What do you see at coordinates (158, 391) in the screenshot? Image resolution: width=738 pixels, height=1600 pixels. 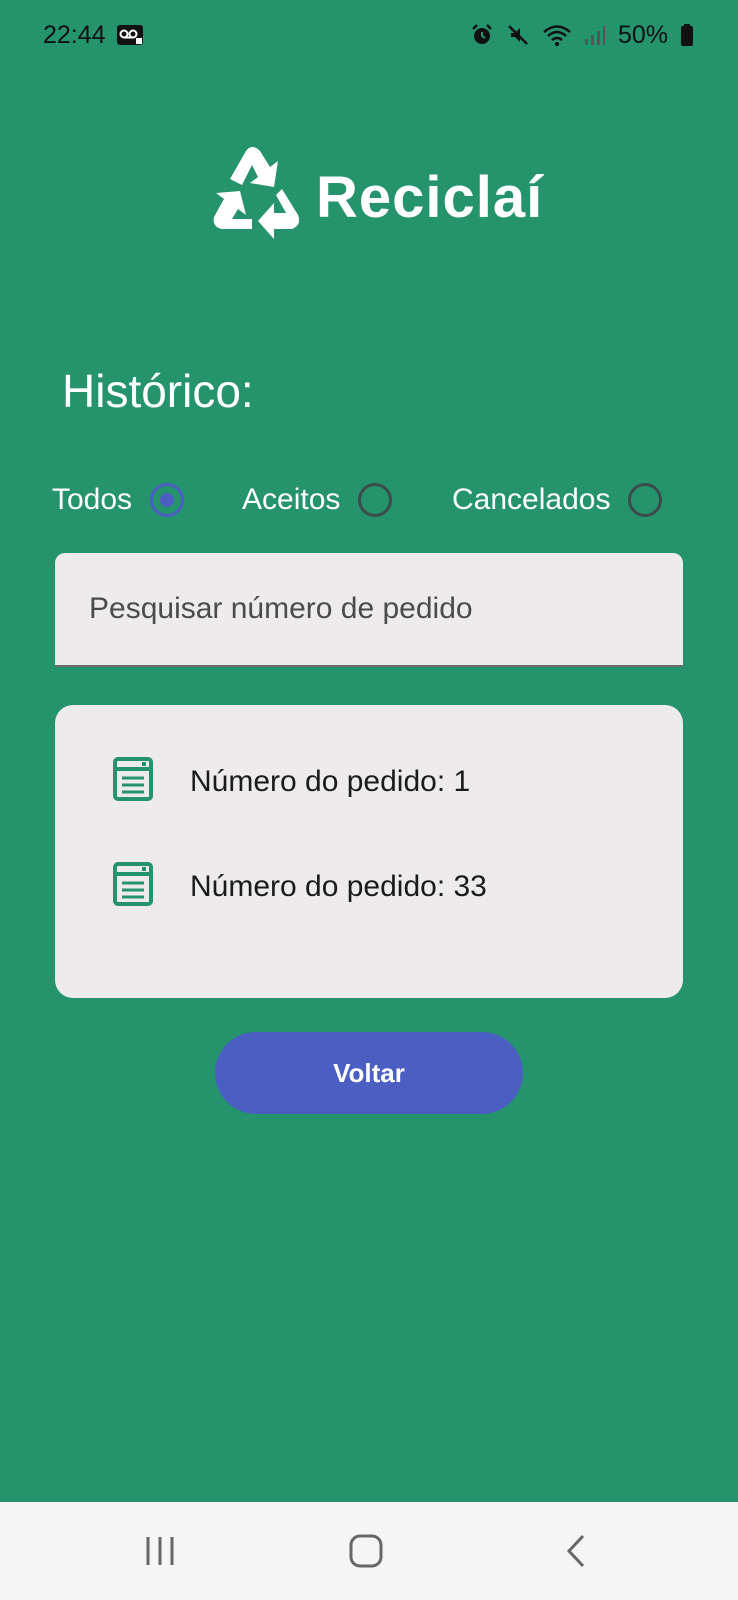 I see `page-title: Histórico:` at bounding box center [158, 391].